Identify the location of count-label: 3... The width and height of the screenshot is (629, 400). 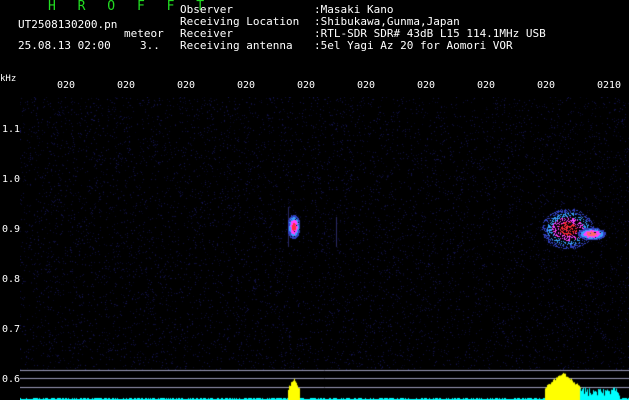
(150, 45).